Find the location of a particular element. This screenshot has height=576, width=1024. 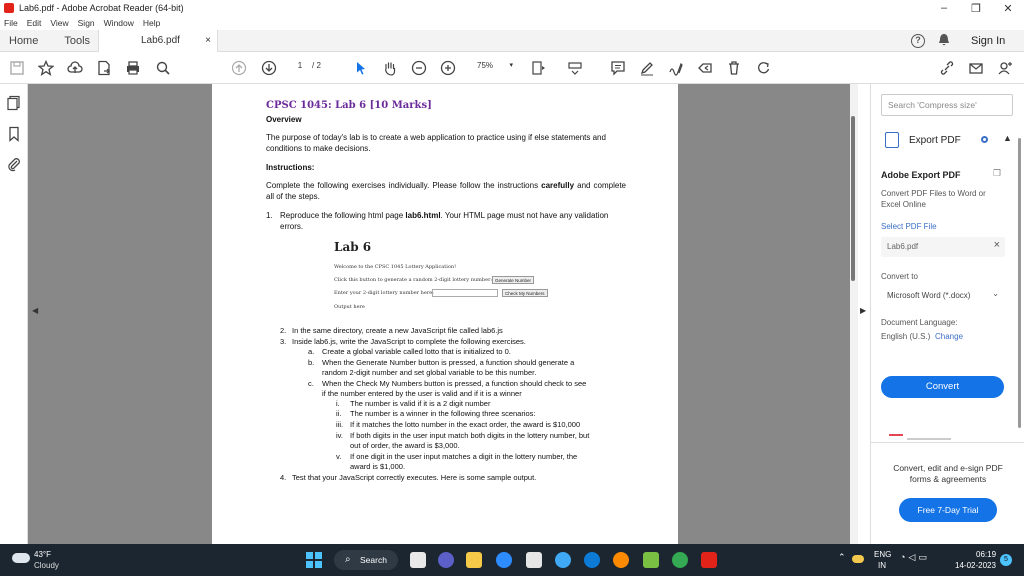

highlight-pen-icon is located at coordinates (647, 68).